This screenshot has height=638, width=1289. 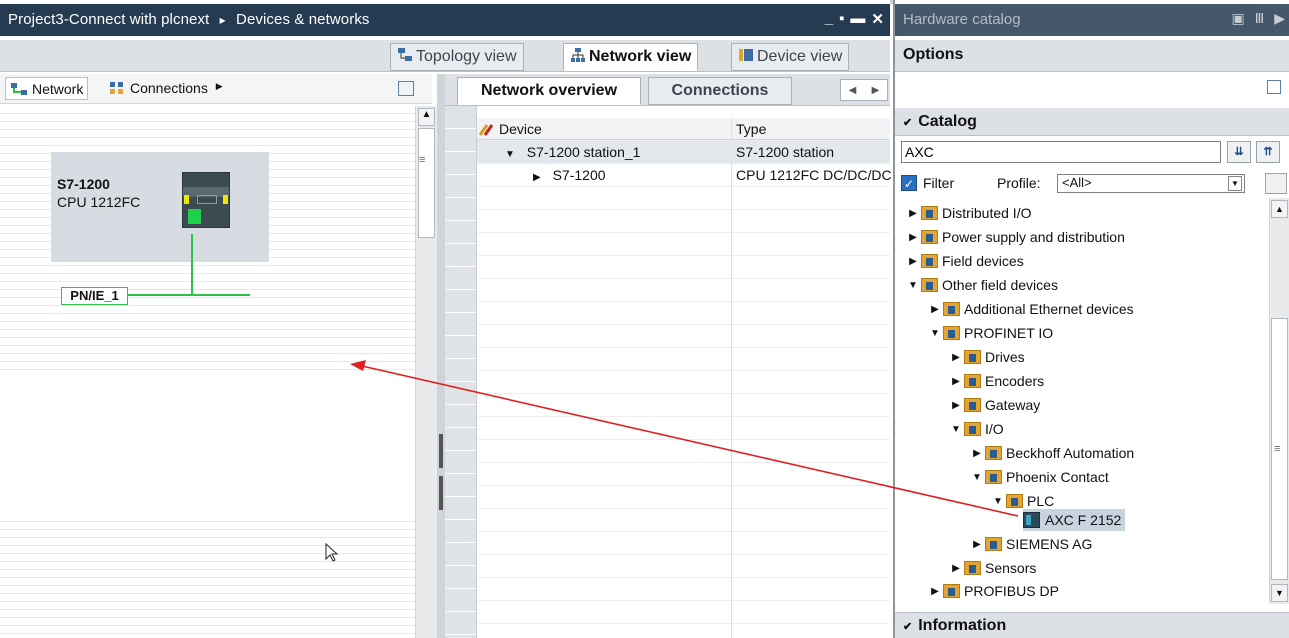 What do you see at coordinates (549, 91) in the screenshot?
I see `tab-network-overview: Network overview` at bounding box center [549, 91].